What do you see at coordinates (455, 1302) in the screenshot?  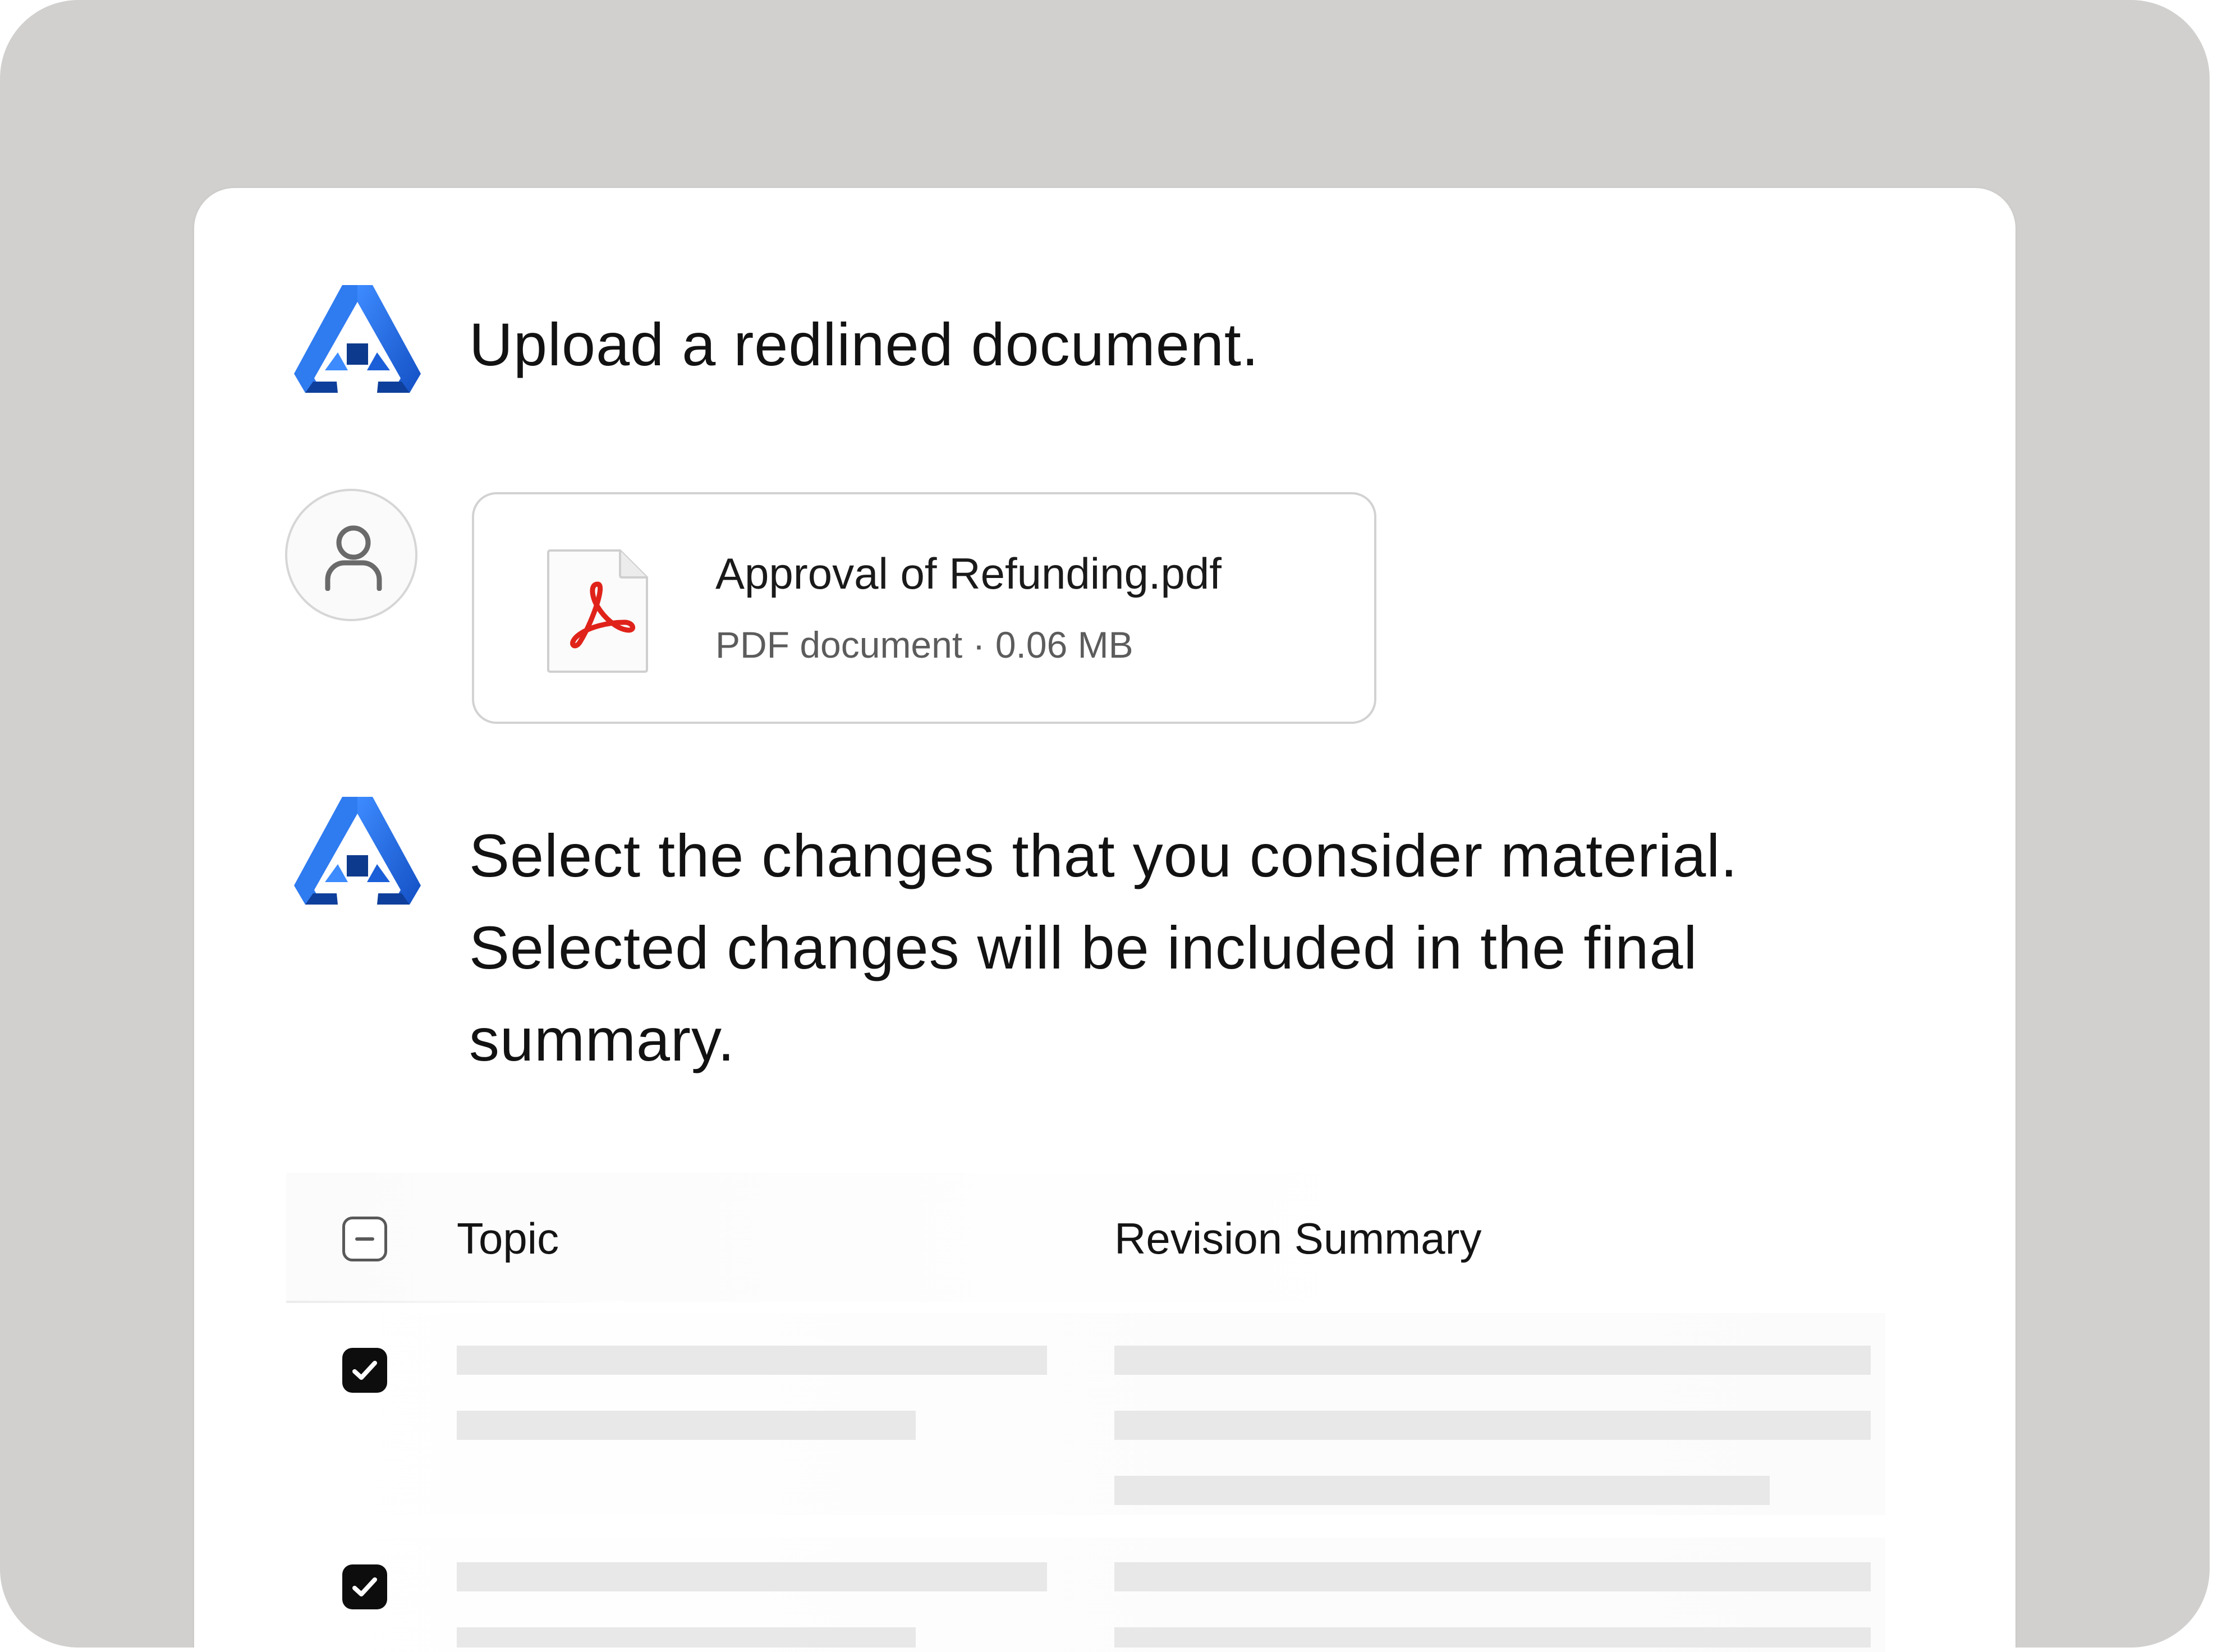 I see `table-header-divider` at bounding box center [455, 1302].